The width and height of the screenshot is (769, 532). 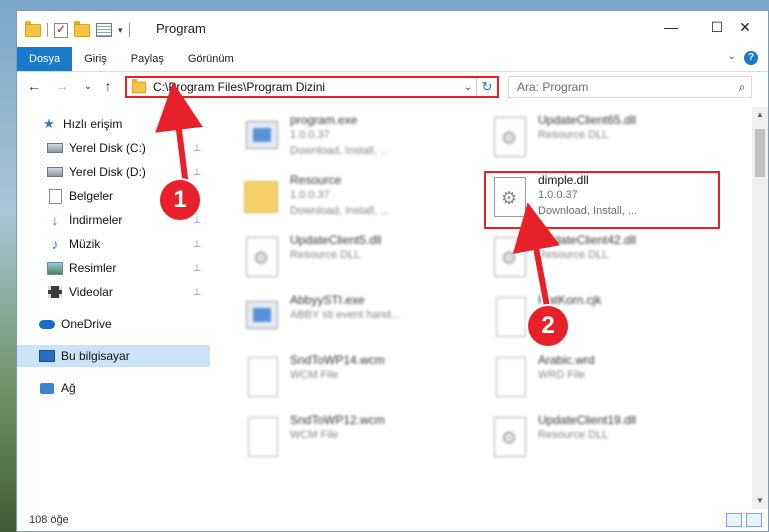 What do you see at coordinates (548, 326) in the screenshot?
I see `callout-step-2: 2` at bounding box center [548, 326].